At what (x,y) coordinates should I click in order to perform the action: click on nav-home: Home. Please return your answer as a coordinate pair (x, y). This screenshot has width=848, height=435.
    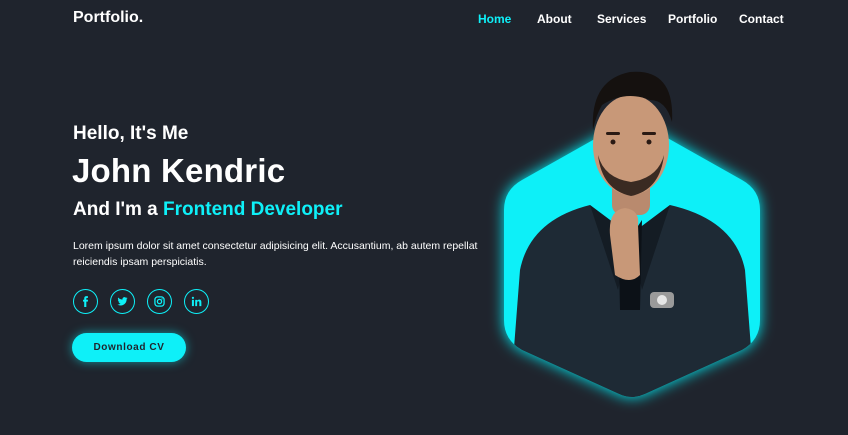
    Looking at the image, I should click on (494, 19).